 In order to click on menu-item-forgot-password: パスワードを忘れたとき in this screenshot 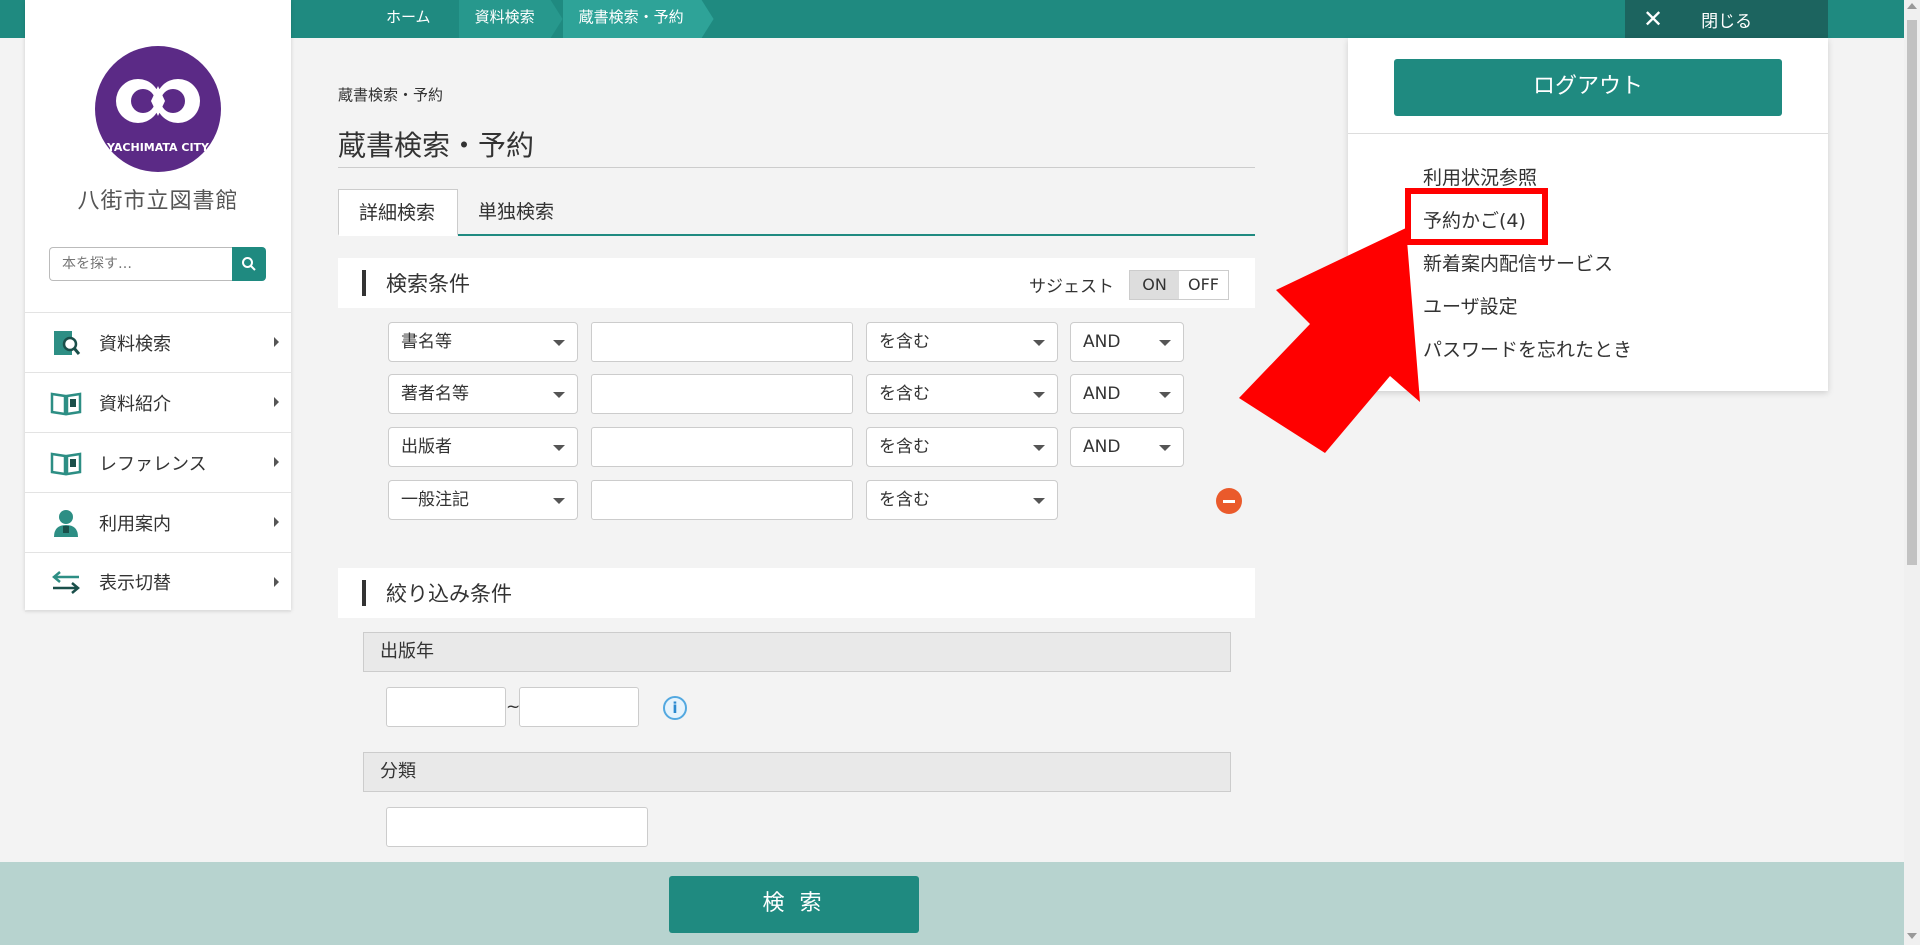, I will do `click(1527, 355)`.